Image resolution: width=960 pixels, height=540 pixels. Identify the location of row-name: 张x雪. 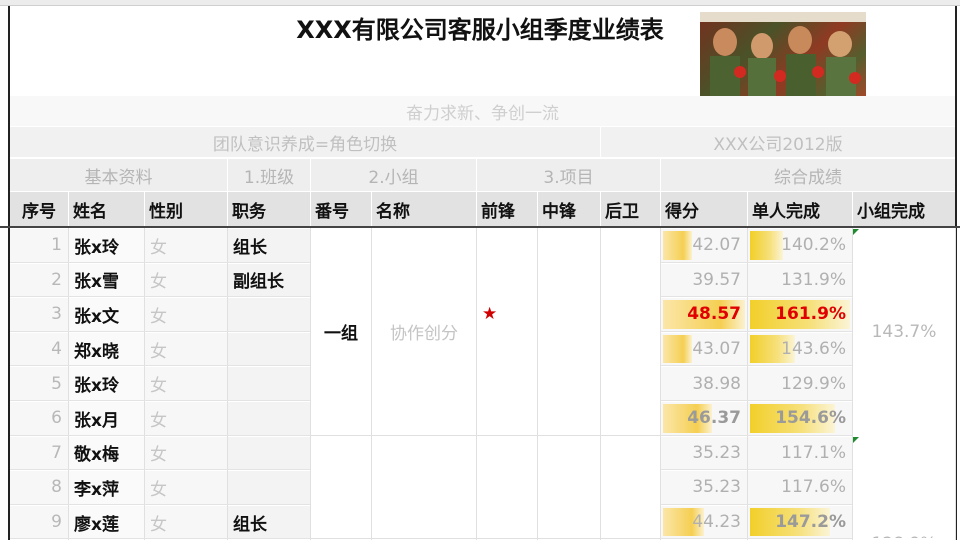
(106, 280).